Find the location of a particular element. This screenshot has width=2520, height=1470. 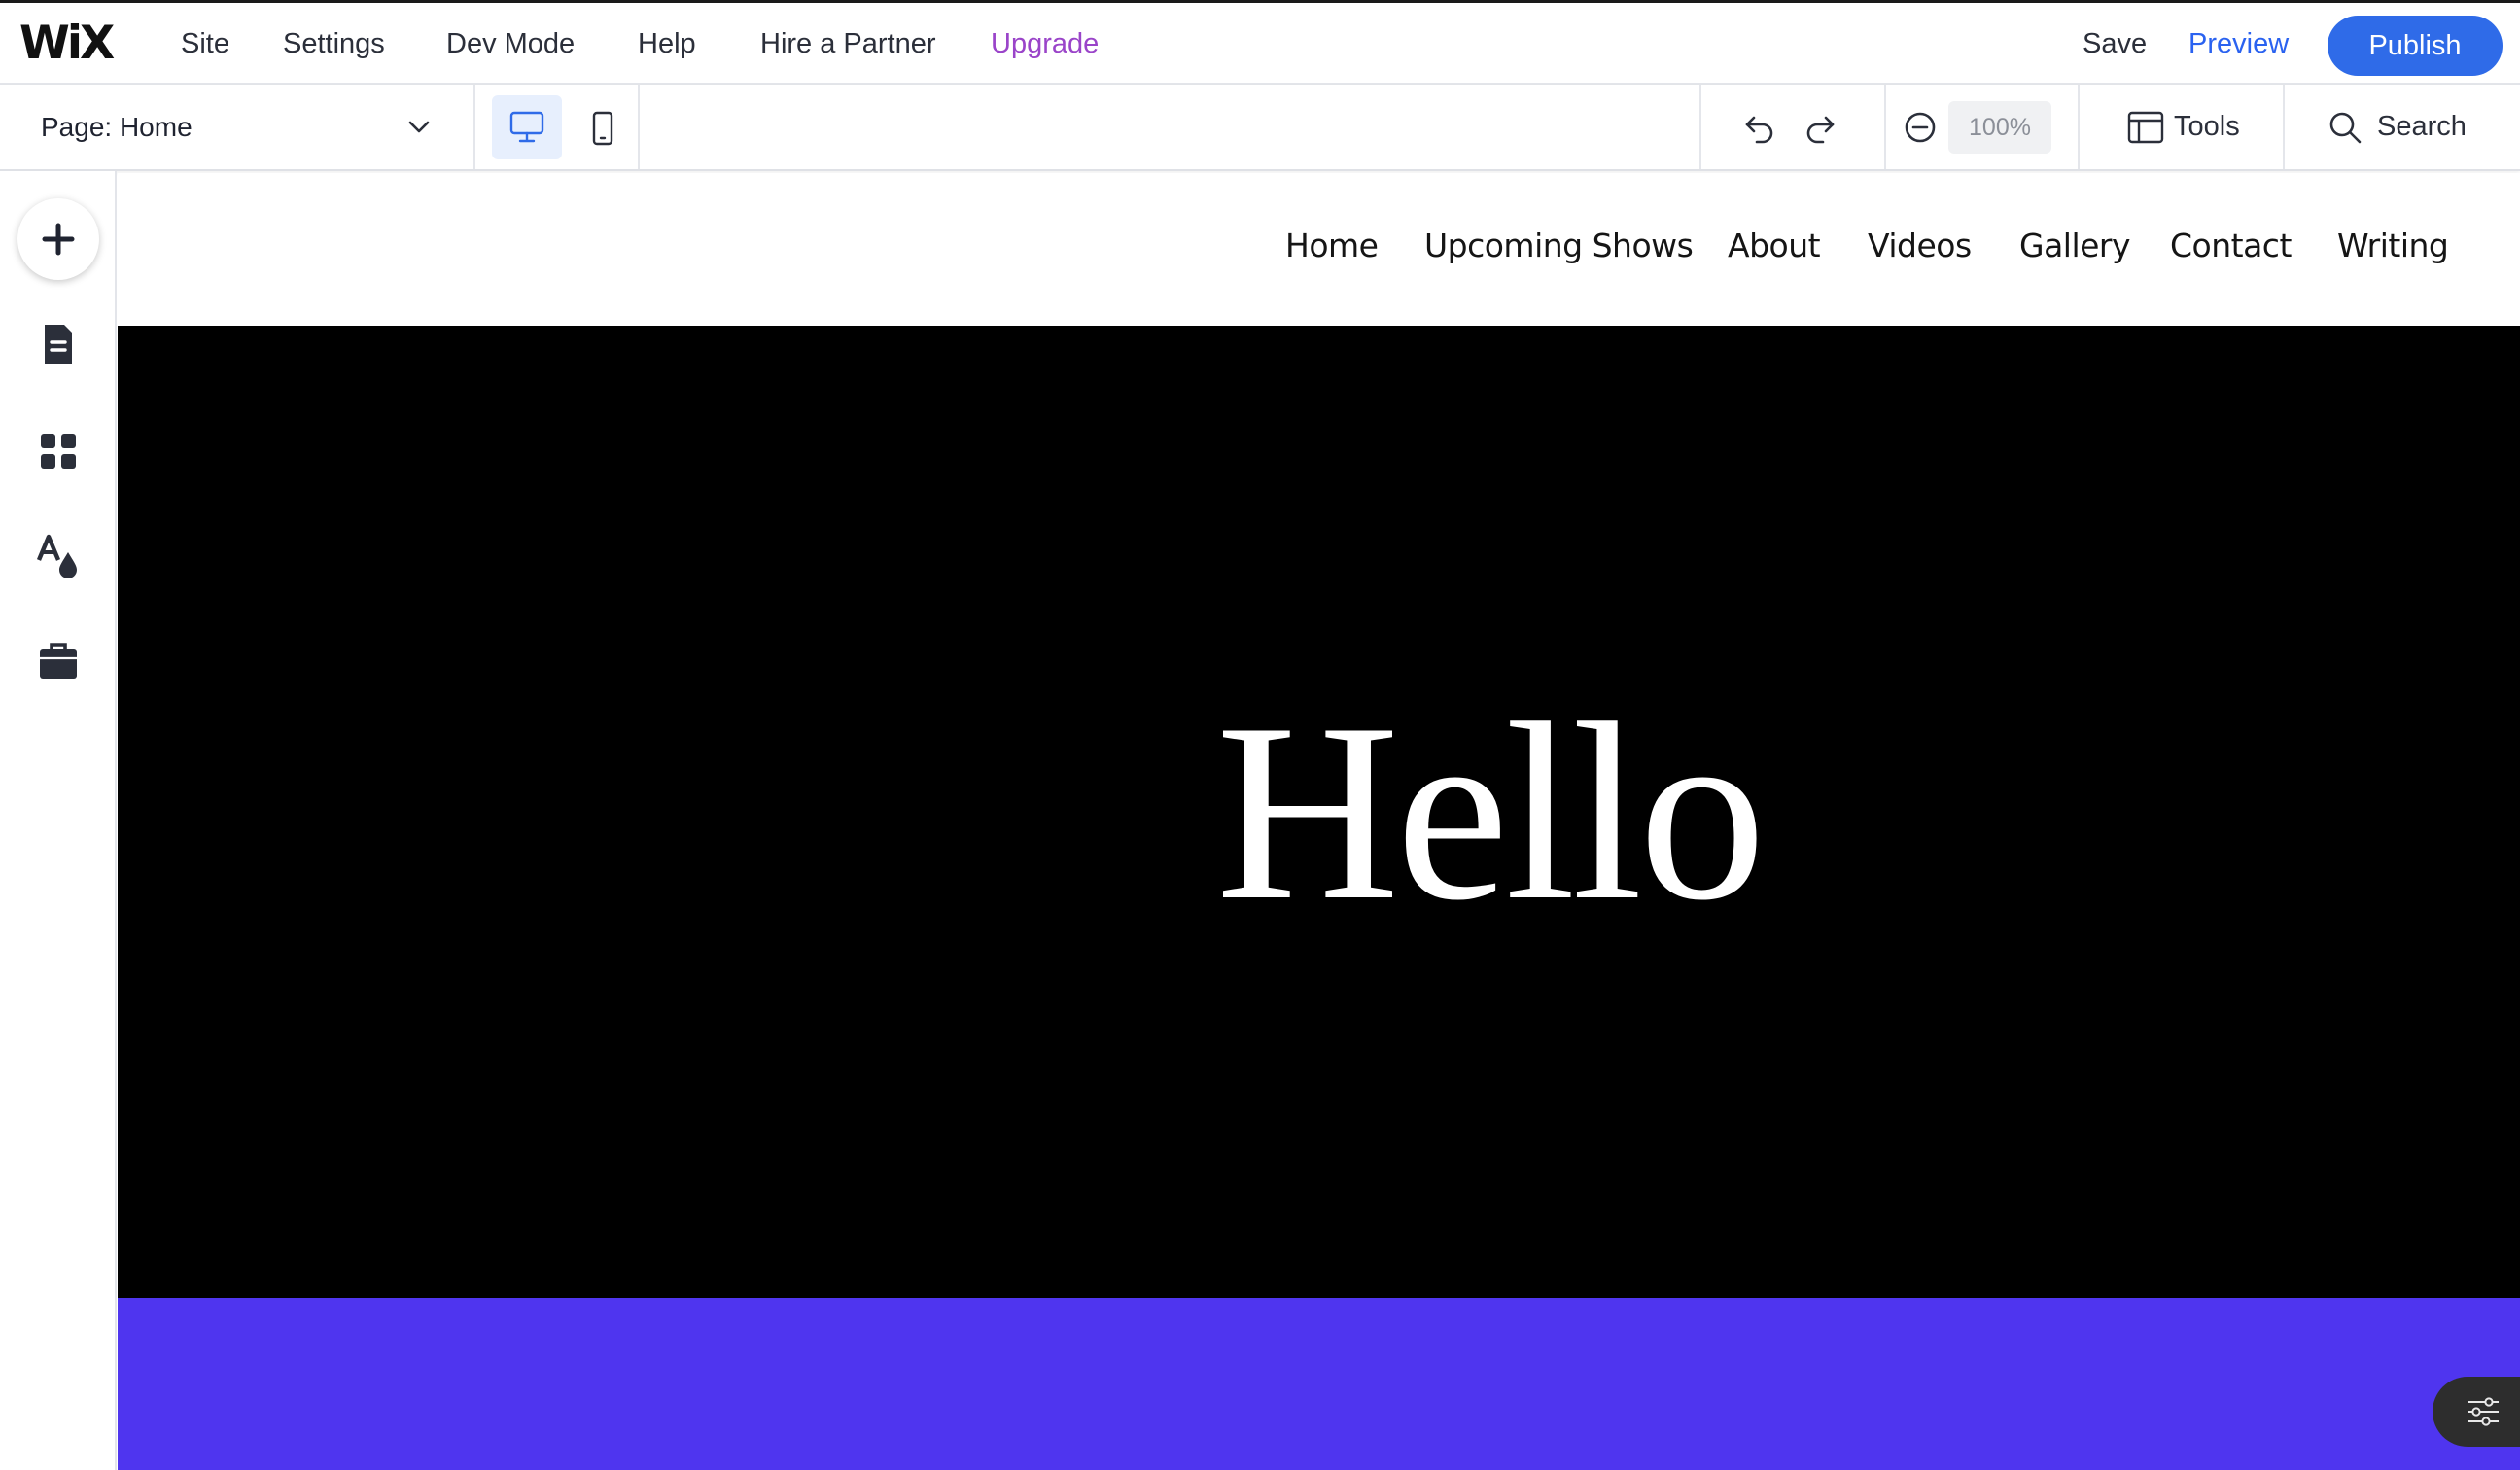

tools-icon is located at coordinates (2145, 127).